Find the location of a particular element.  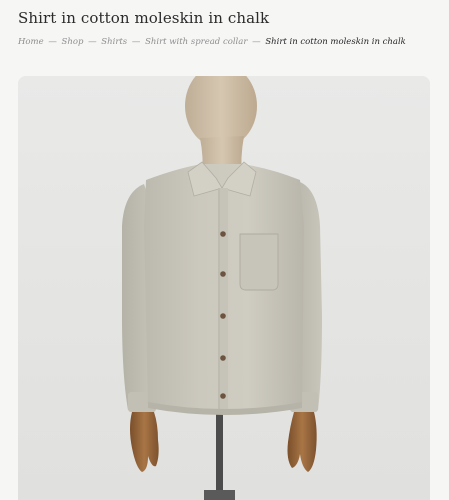

right-hand is located at coordinates (302, 442).